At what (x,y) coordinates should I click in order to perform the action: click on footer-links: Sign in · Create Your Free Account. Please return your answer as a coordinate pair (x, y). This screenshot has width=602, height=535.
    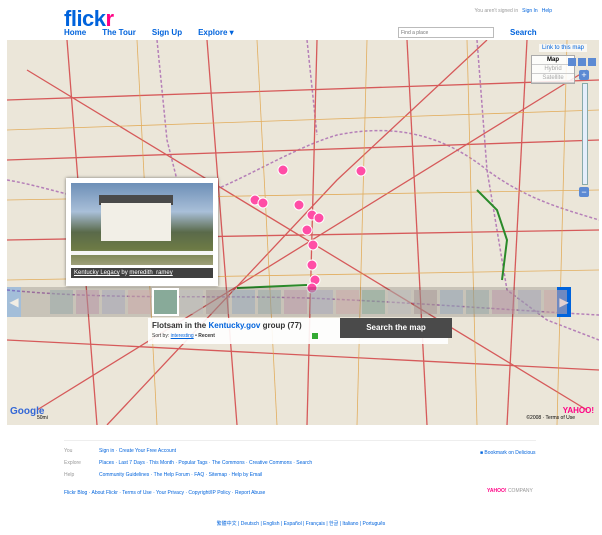
    Looking at the image, I should click on (137, 451).